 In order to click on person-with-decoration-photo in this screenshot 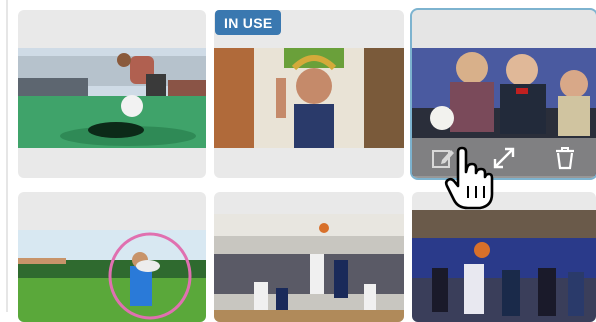, I will do `click(309, 98)`.